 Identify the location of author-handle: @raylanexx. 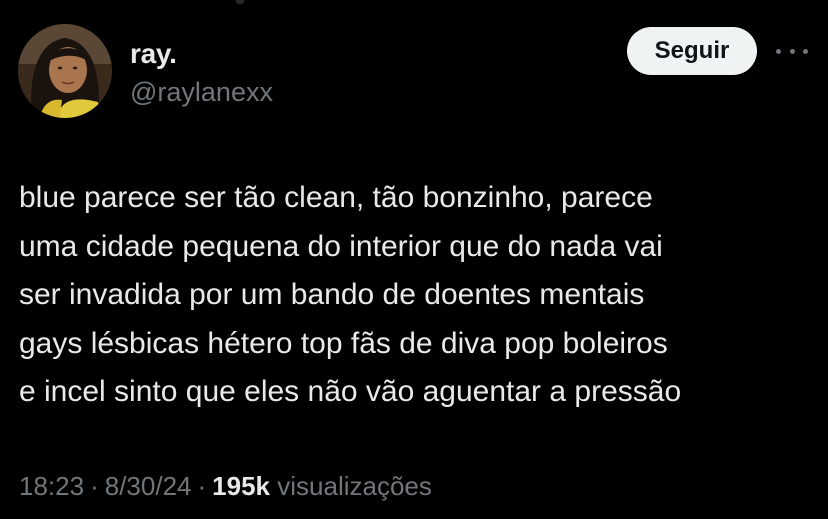
(201, 92).